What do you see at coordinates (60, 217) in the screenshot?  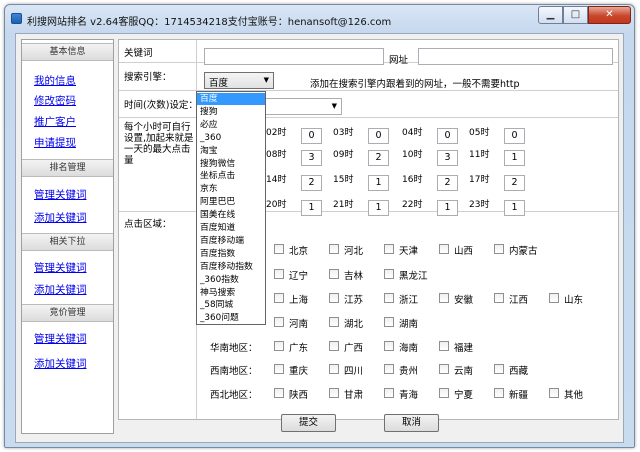 I see `link-add-keywords-rank: 添加关键词` at bounding box center [60, 217].